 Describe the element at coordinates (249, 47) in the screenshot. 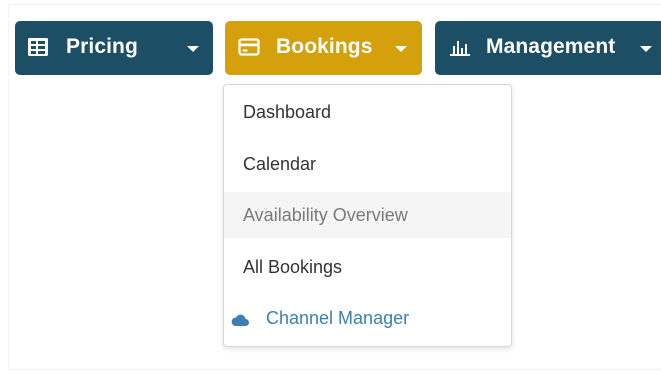

I see `credit-card-icon` at that location.